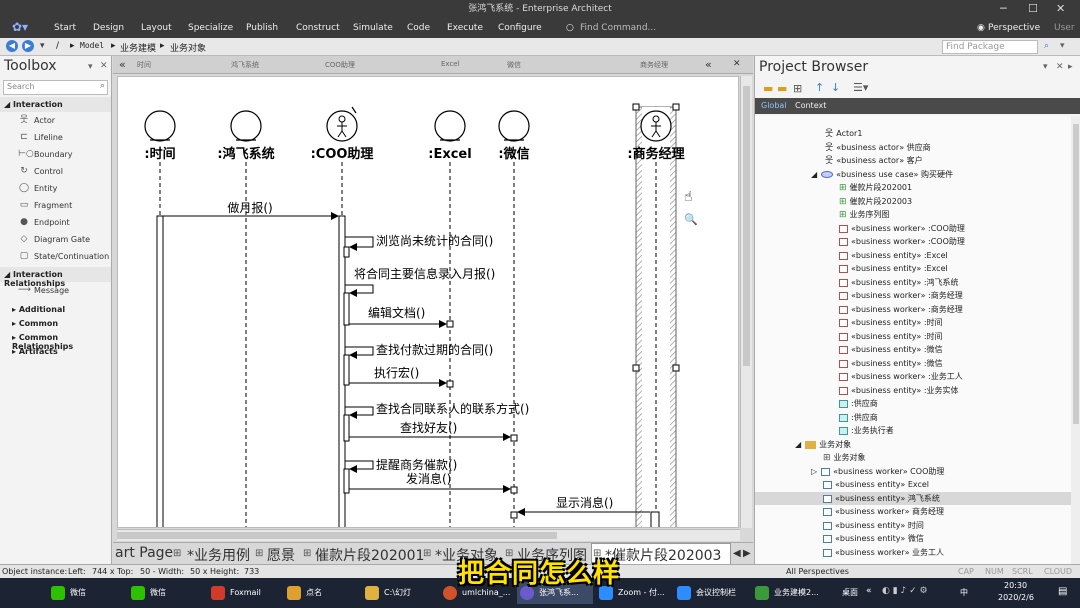 The width and height of the screenshot is (1080, 608). I want to click on menu-design: Design, so click(108, 28).